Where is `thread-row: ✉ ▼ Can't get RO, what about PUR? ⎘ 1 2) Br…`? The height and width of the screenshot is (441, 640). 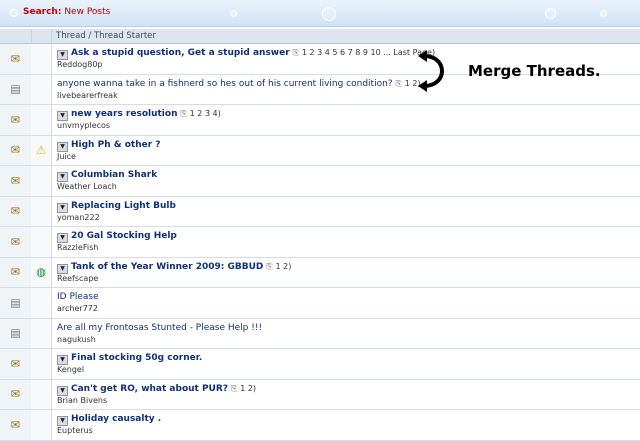
thread-row: ✉ ▼ Can't get RO, what about PUR? ⎘ 1 2) Br… is located at coordinates (320, 394).